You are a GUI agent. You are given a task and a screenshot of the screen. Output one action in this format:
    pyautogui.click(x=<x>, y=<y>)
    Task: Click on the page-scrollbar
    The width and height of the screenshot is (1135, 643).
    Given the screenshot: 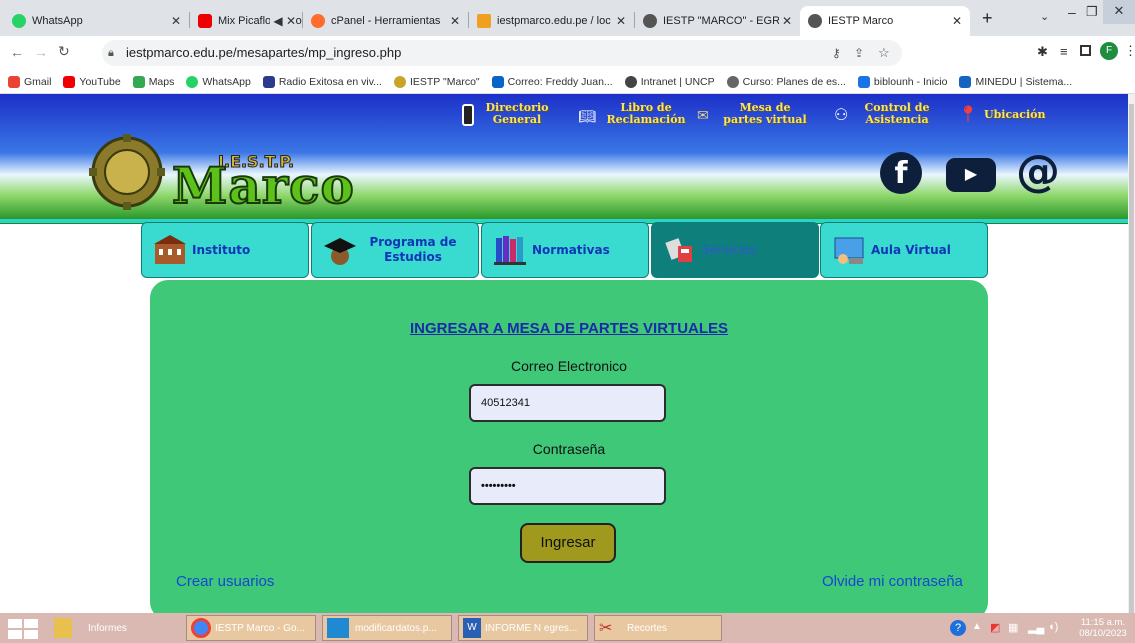 What is the action you would take?
    pyautogui.click(x=1131, y=359)
    